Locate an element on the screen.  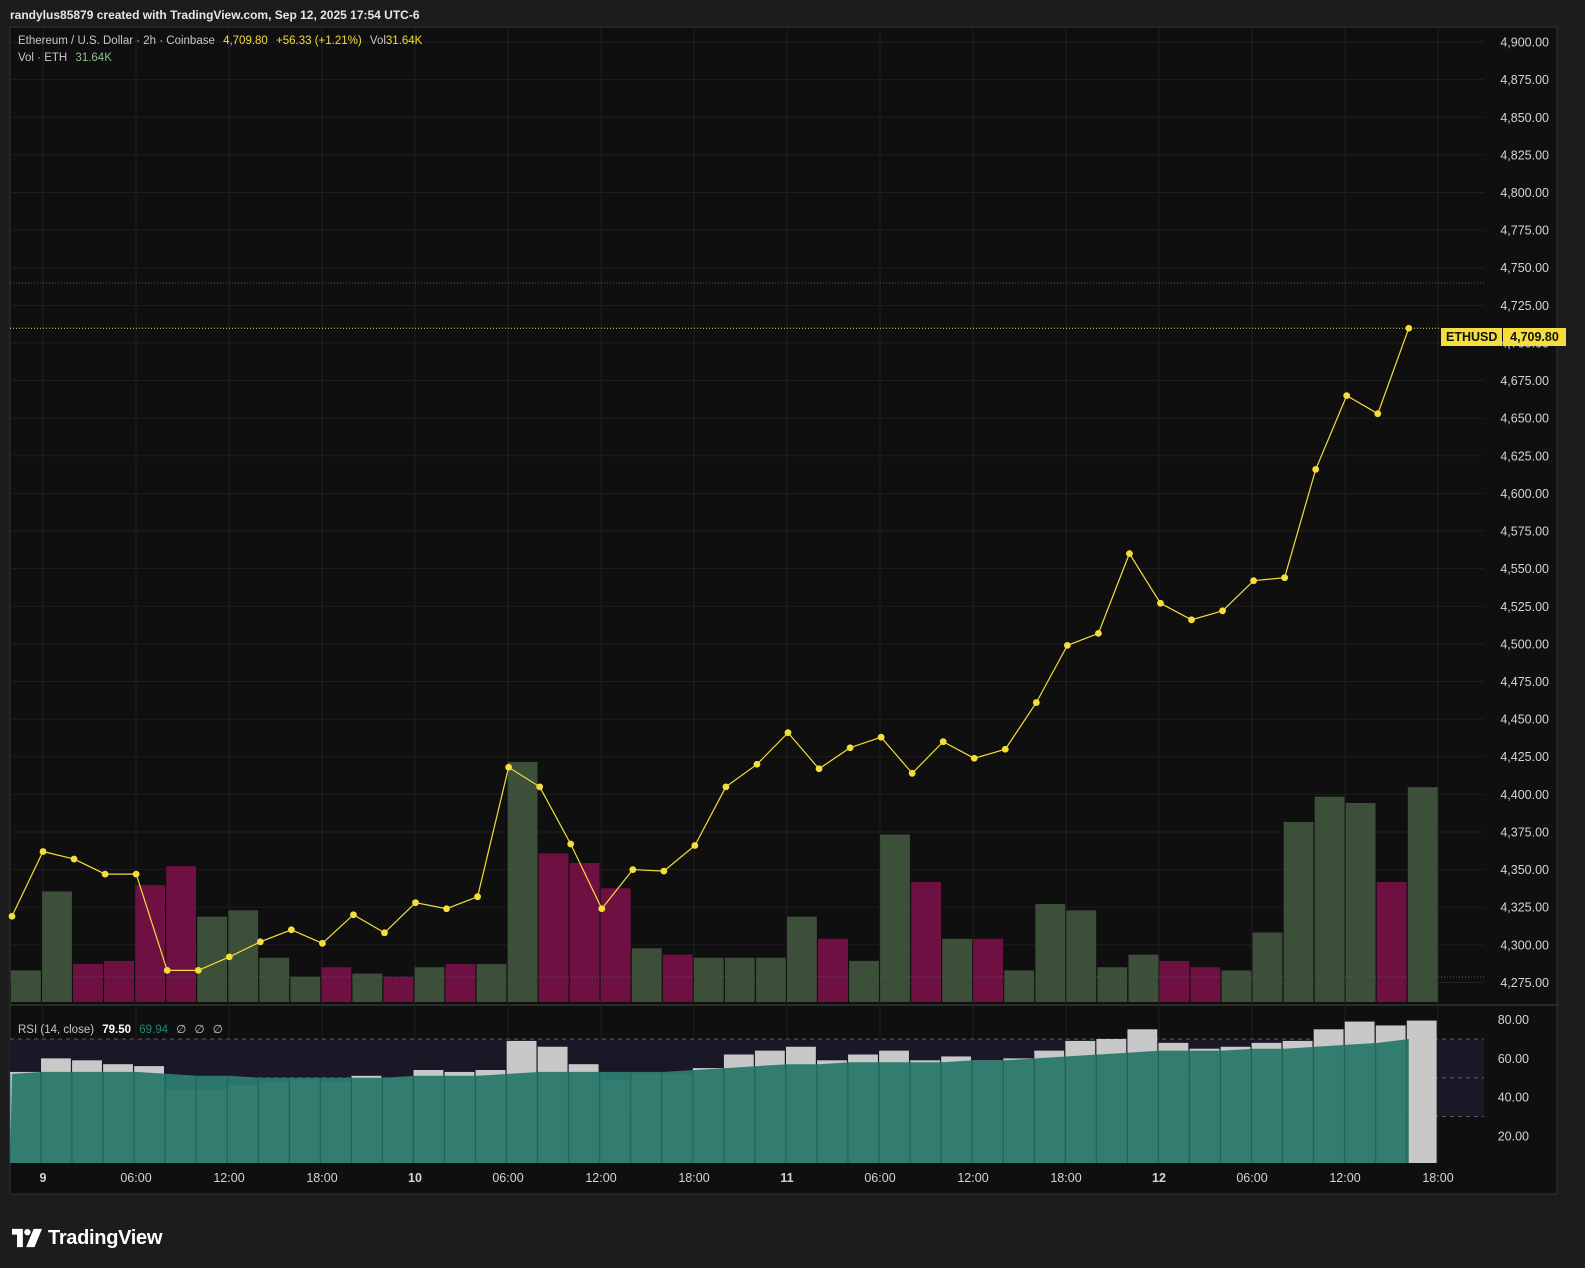
y-tick-label: 4,375.00 is located at coordinates (1524, 832).